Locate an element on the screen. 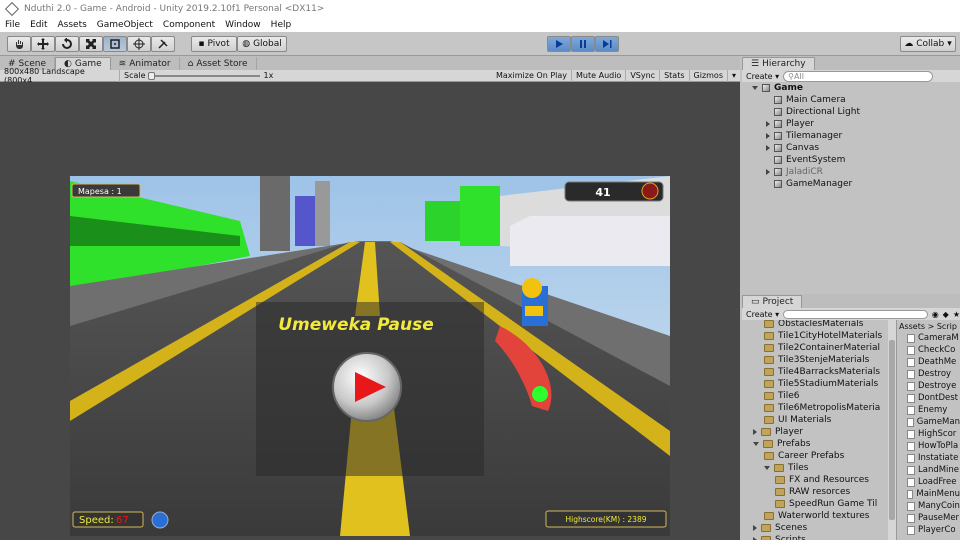 The image size is (960, 540). pause-button is located at coordinates (583, 44).